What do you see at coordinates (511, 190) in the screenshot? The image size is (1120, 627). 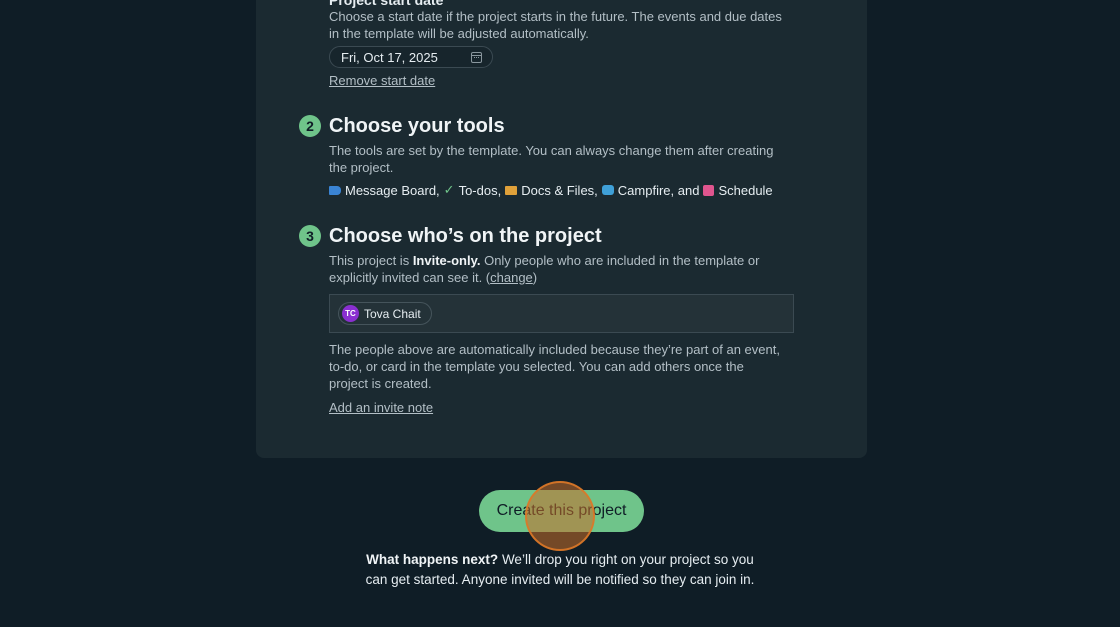 I see `folder-icon` at bounding box center [511, 190].